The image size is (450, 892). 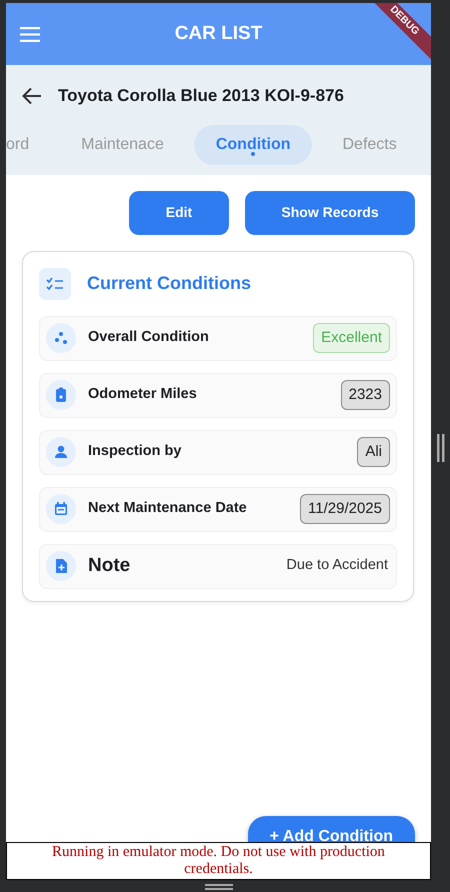 What do you see at coordinates (148, 338) in the screenshot?
I see `row-label: Overall Condition` at bounding box center [148, 338].